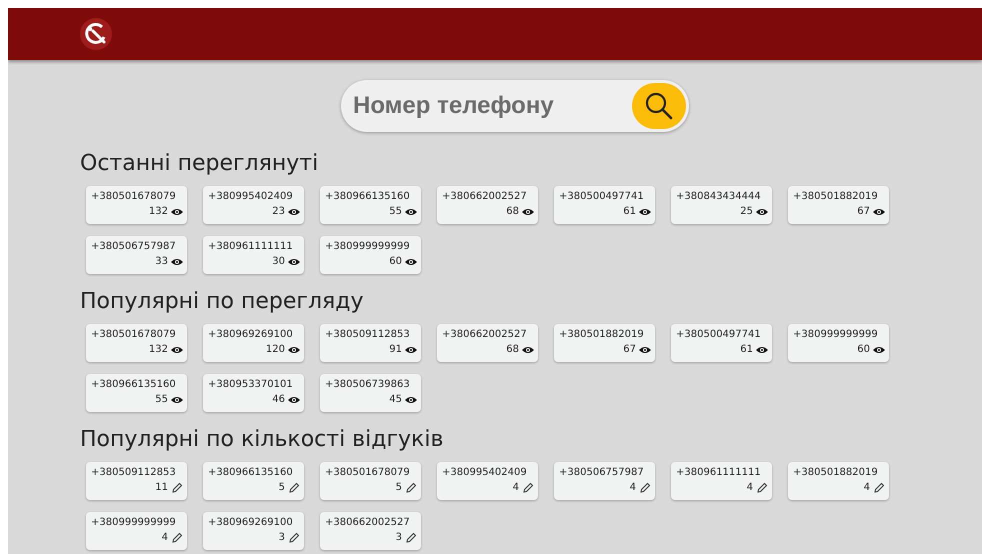 The width and height of the screenshot is (982, 554). Describe the element at coordinates (253, 343) in the screenshot. I see `phone-card: +380969269100 120` at that location.